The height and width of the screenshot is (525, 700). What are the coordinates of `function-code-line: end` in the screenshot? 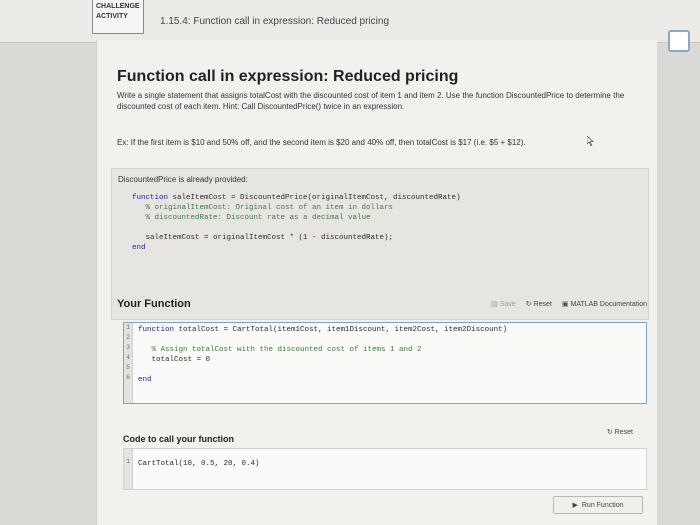 It's located at (145, 380).